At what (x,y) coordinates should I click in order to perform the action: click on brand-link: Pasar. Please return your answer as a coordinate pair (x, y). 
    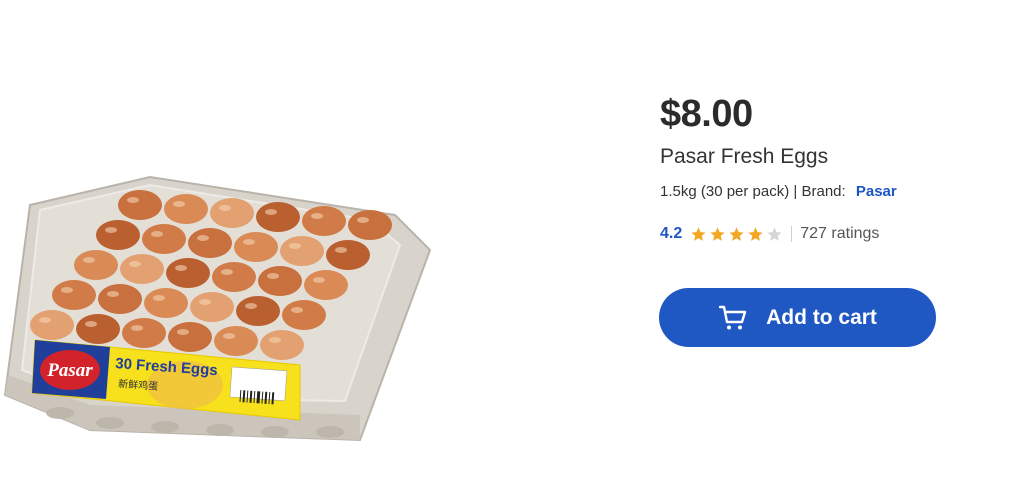
    Looking at the image, I should click on (876, 191).